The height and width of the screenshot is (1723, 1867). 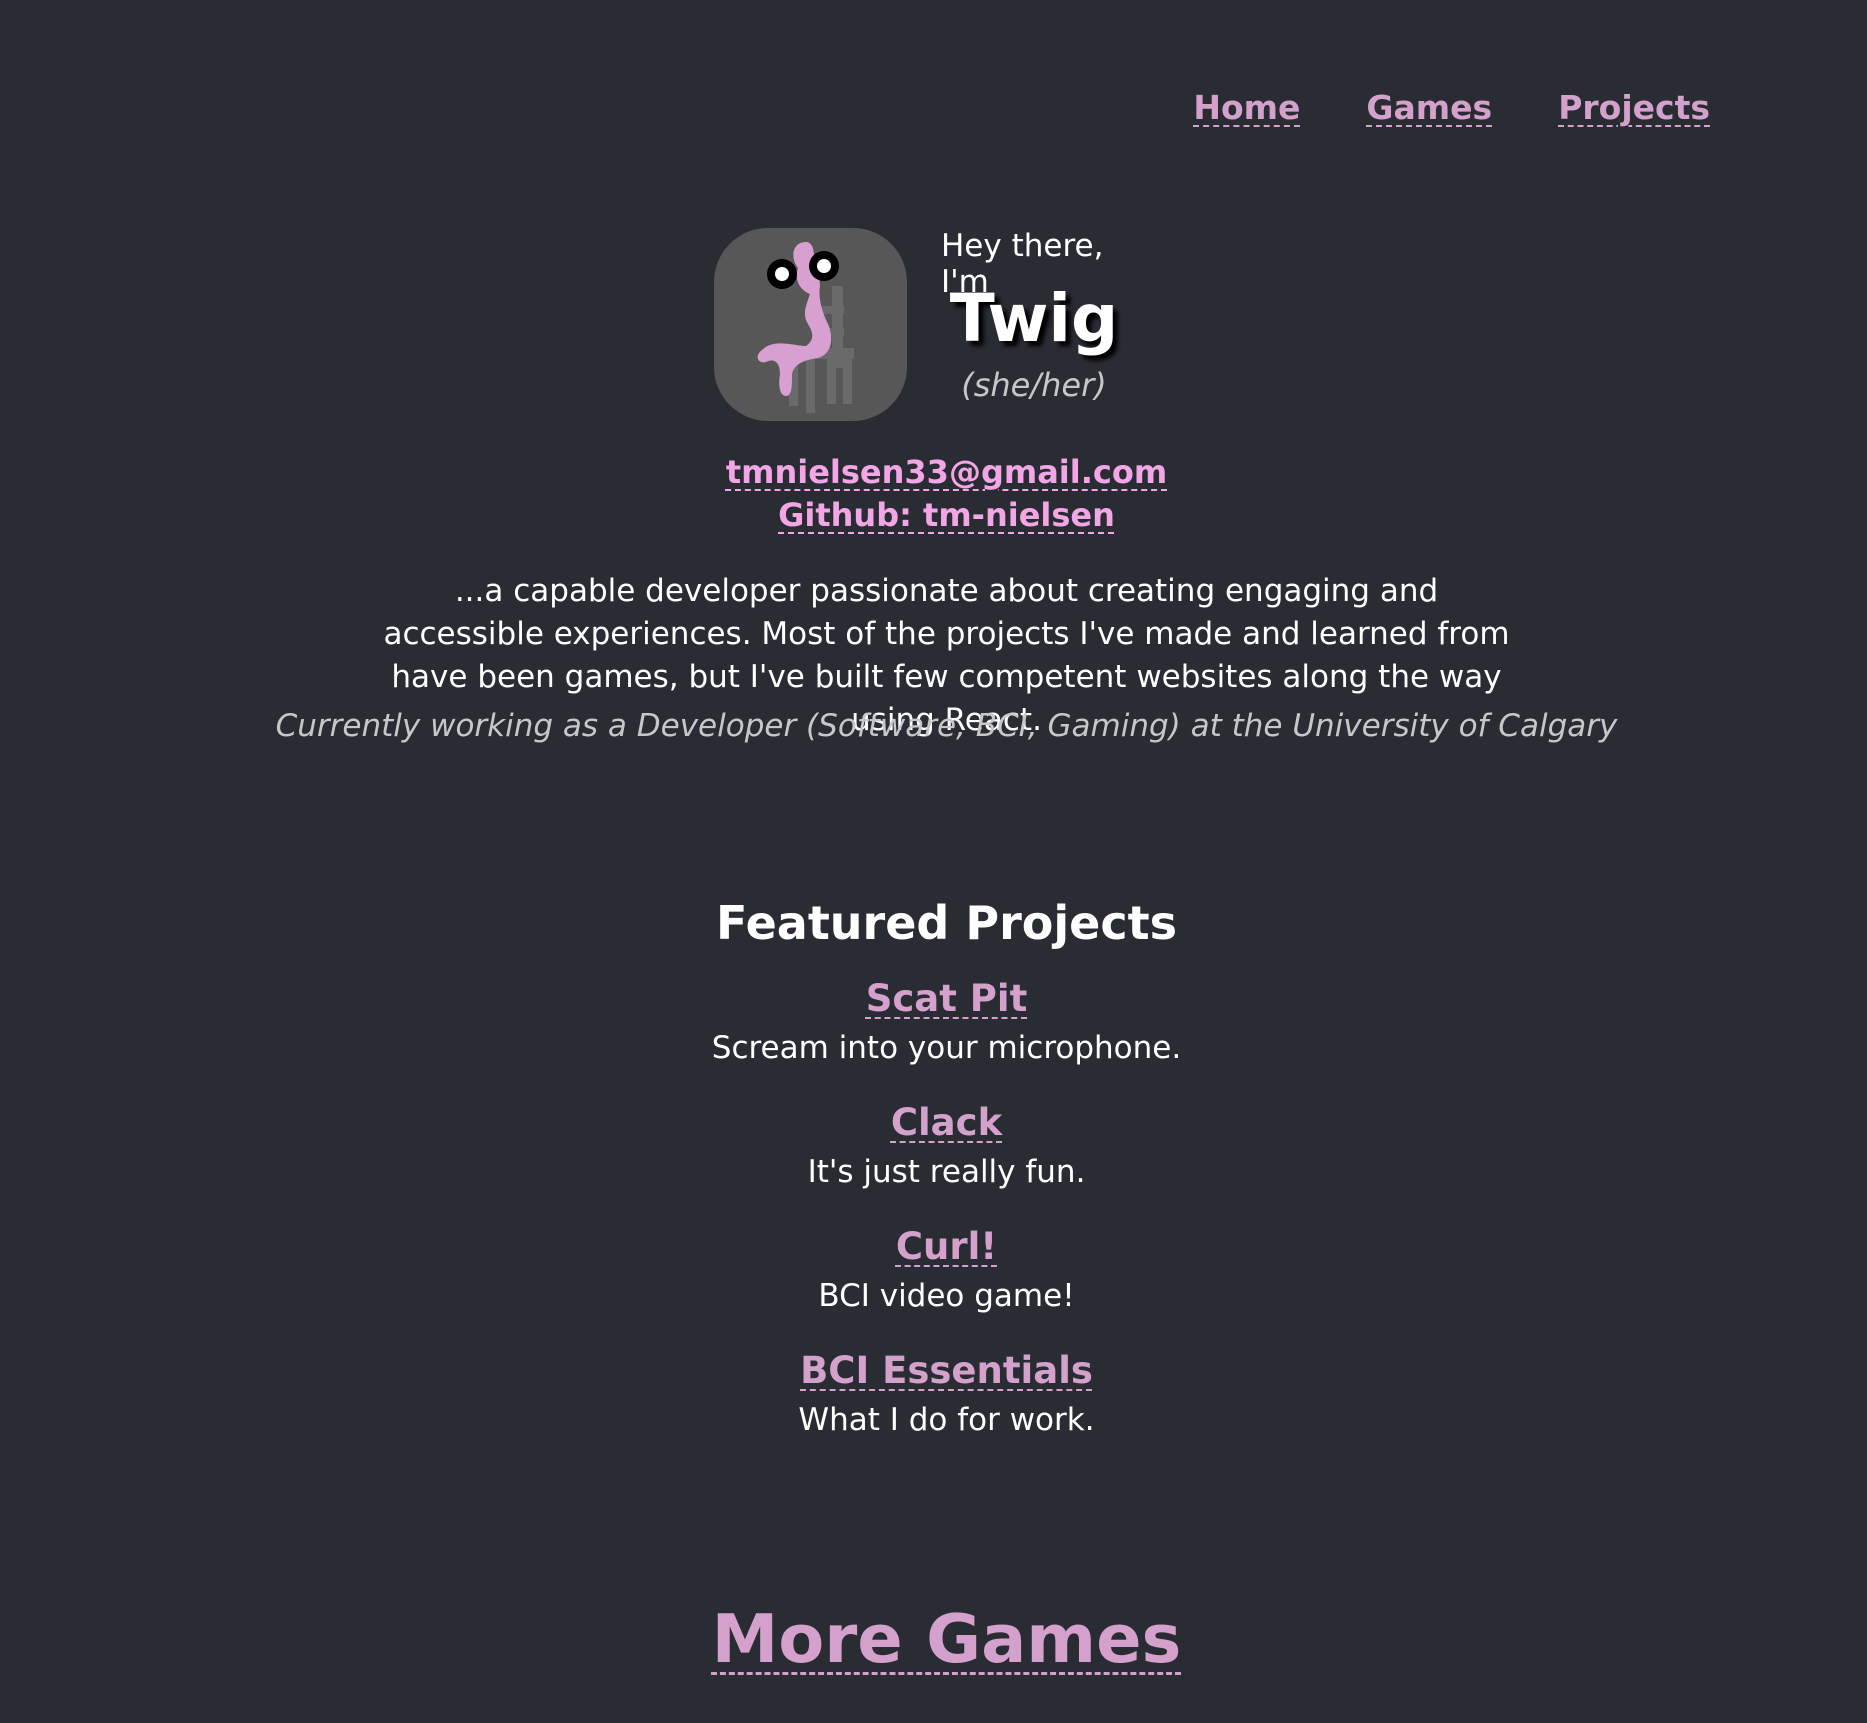 I want to click on project-link-scat-pit: Scat Pit, so click(x=947, y=999).